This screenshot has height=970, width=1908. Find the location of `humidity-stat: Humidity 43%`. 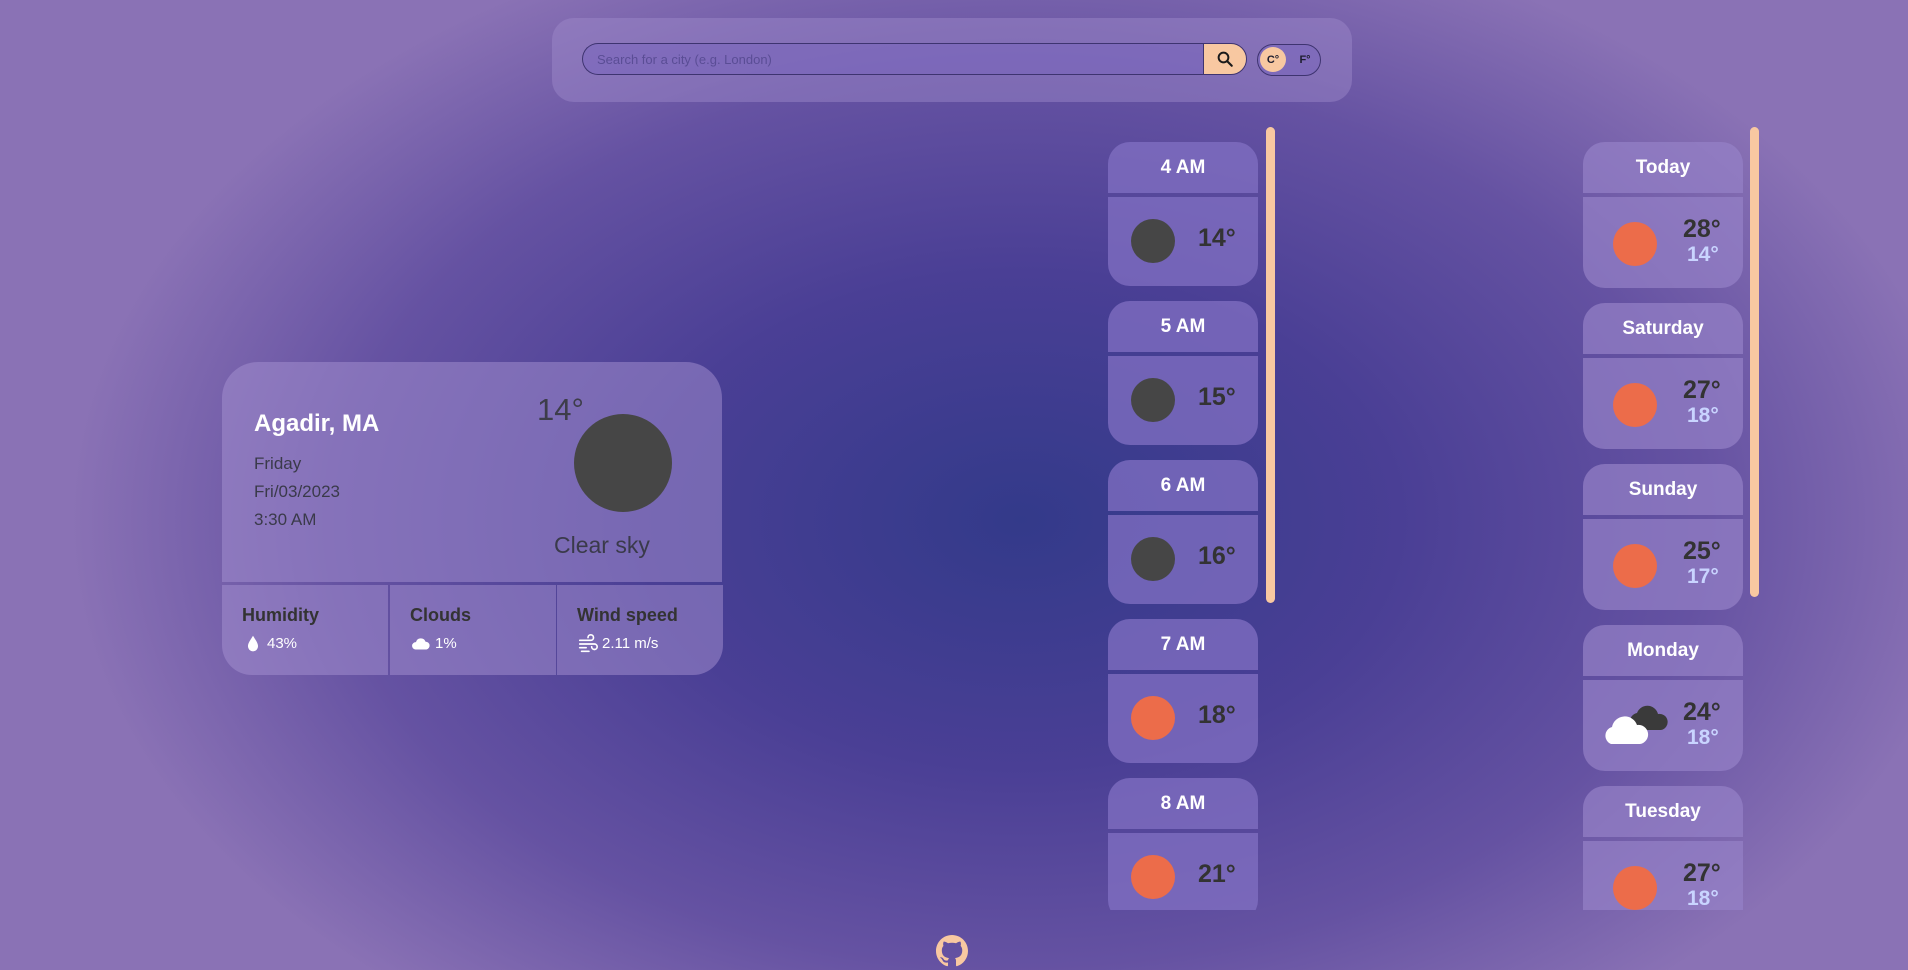

humidity-stat: Humidity 43% is located at coordinates (305, 630).